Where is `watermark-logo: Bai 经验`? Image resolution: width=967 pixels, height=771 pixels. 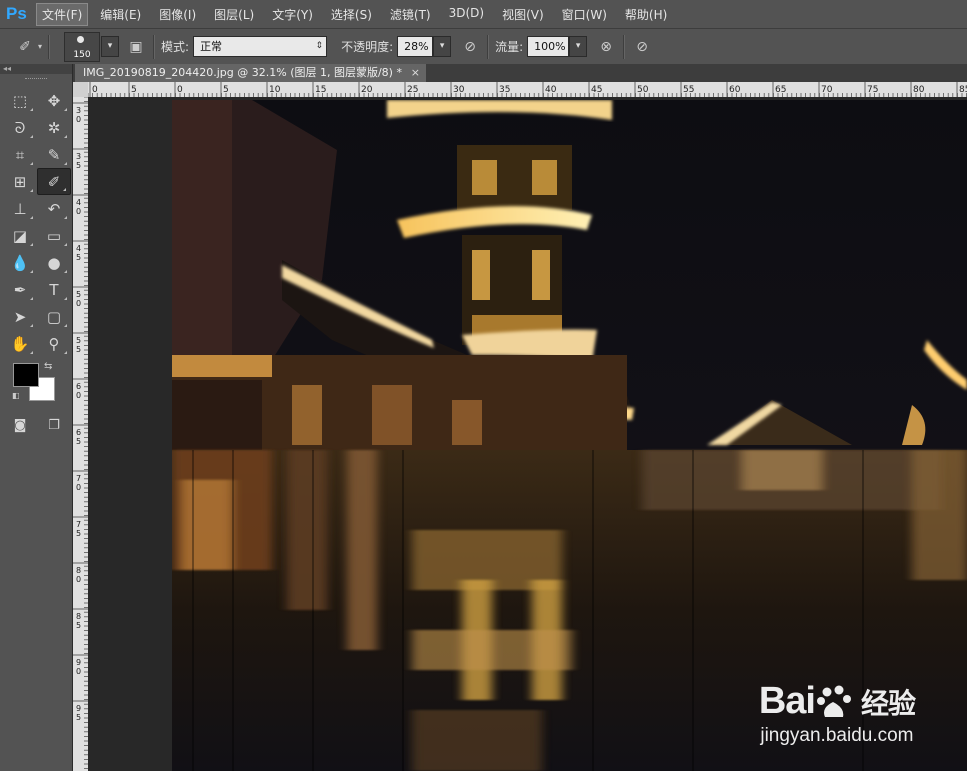
watermark-logo: Bai 经验 is located at coordinates (837, 701).